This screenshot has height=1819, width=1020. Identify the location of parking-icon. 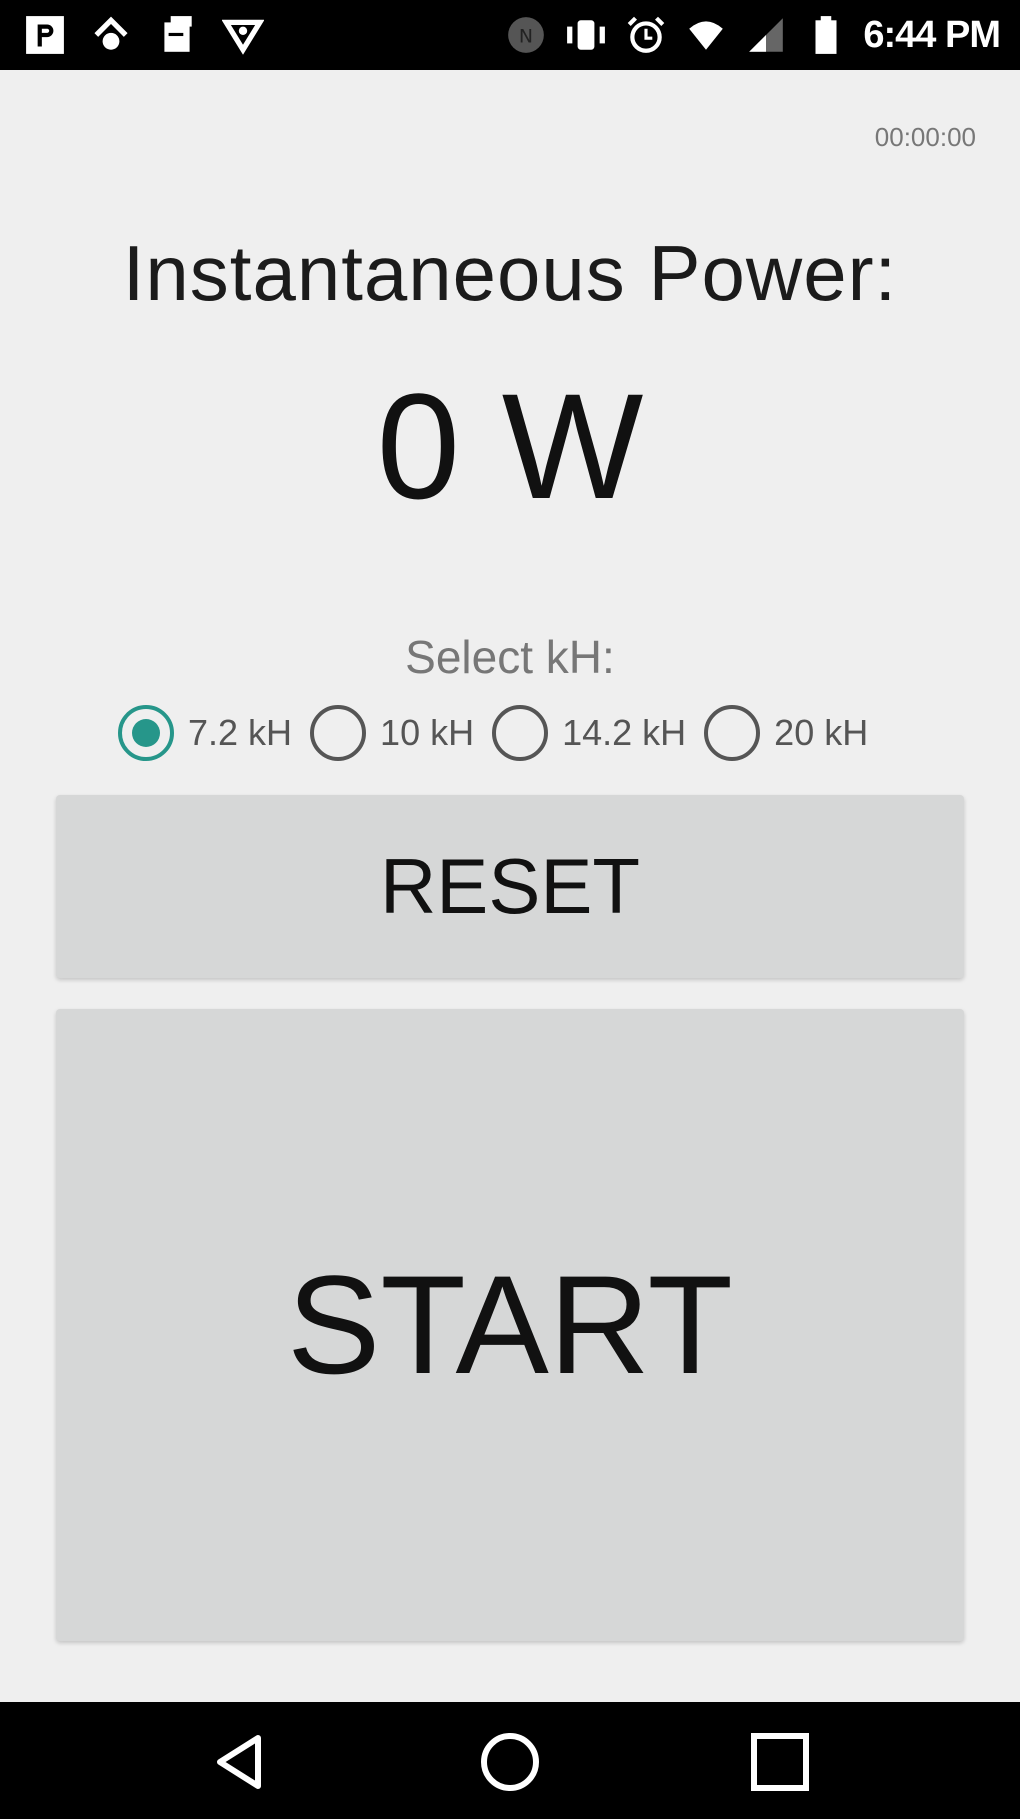
(45, 35).